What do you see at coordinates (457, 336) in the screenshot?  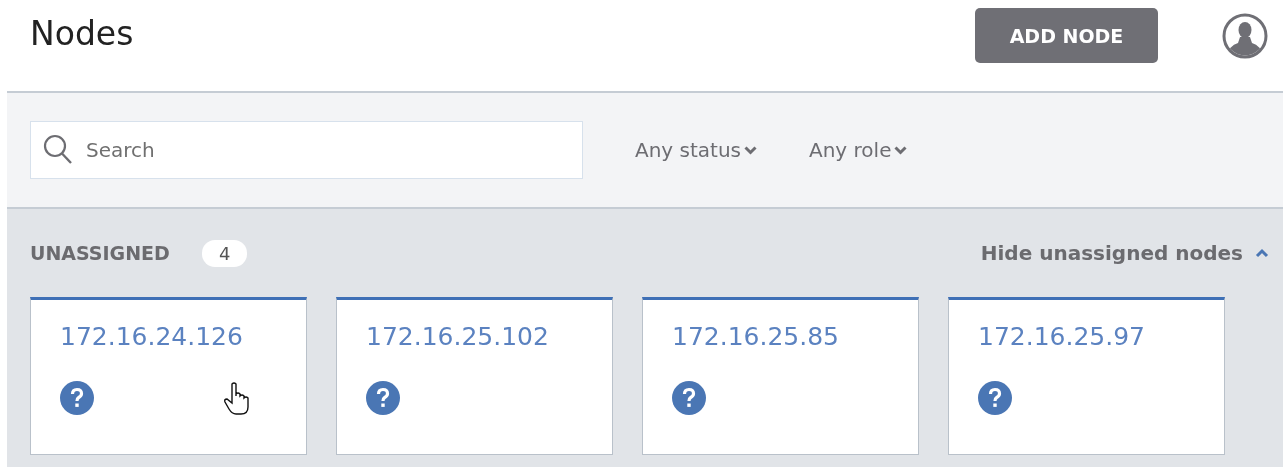 I see `node-address: 172.16.25.102` at bounding box center [457, 336].